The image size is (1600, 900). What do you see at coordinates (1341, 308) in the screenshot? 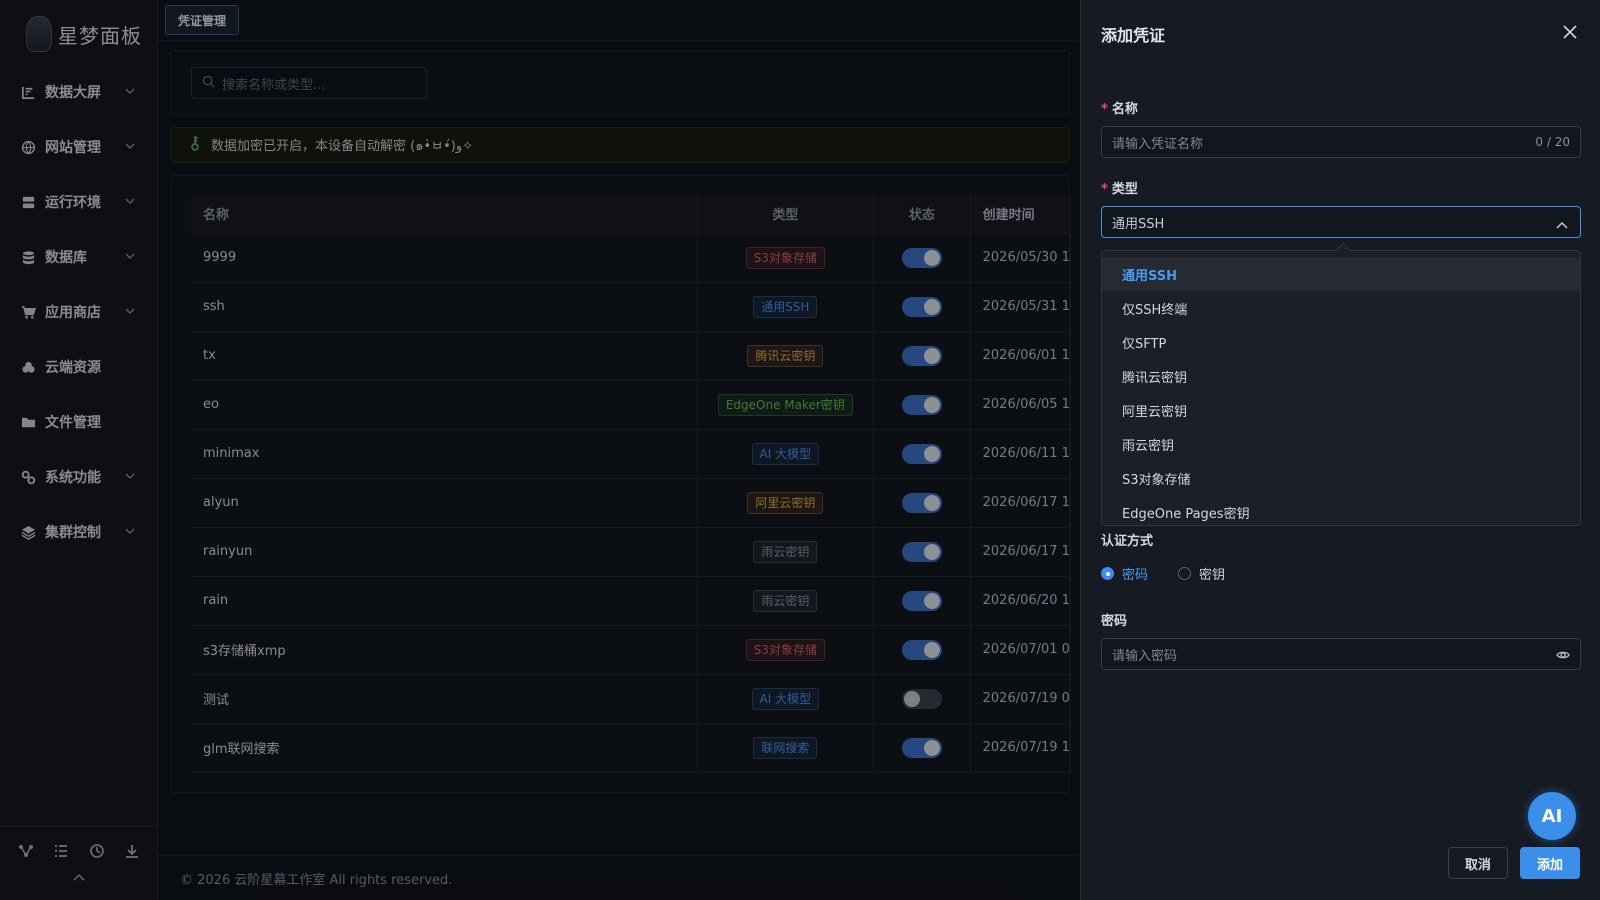
I see `type-option: 仅SSH终端` at bounding box center [1341, 308].